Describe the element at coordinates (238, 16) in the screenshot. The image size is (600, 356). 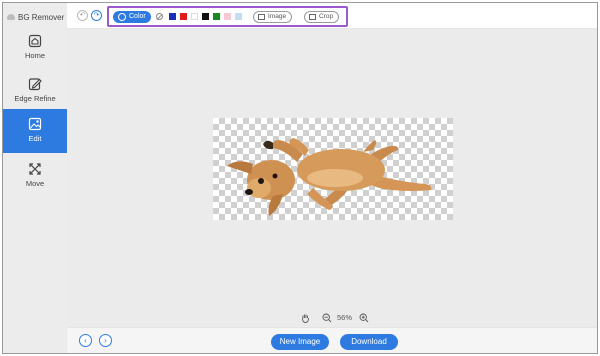
I see `swatch-light-blue` at that location.